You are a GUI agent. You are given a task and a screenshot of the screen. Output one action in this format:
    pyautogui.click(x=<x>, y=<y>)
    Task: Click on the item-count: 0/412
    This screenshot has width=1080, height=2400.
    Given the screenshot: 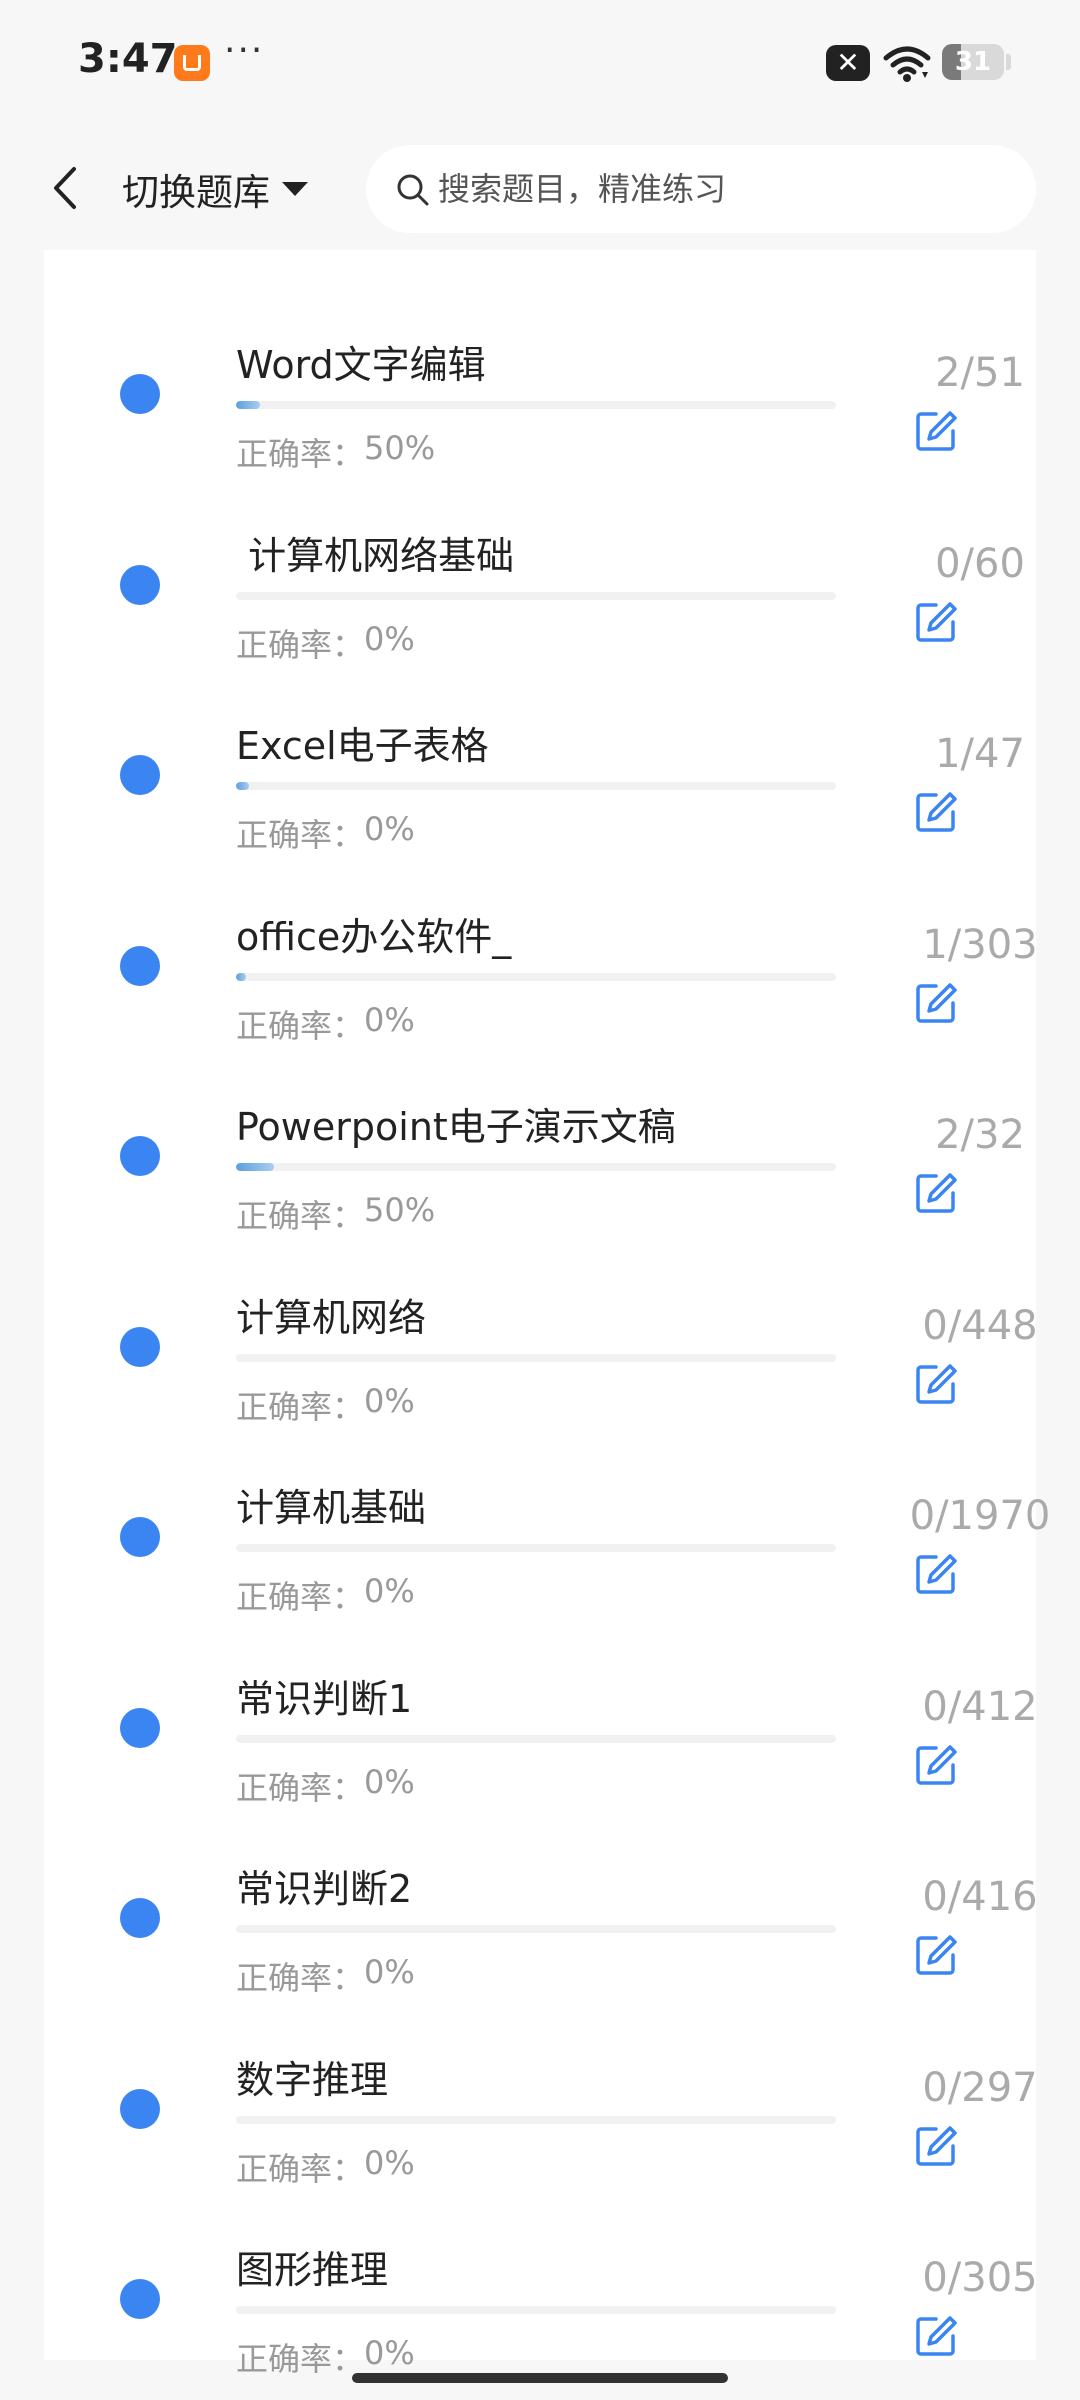 What is the action you would take?
    pyautogui.click(x=980, y=1706)
    